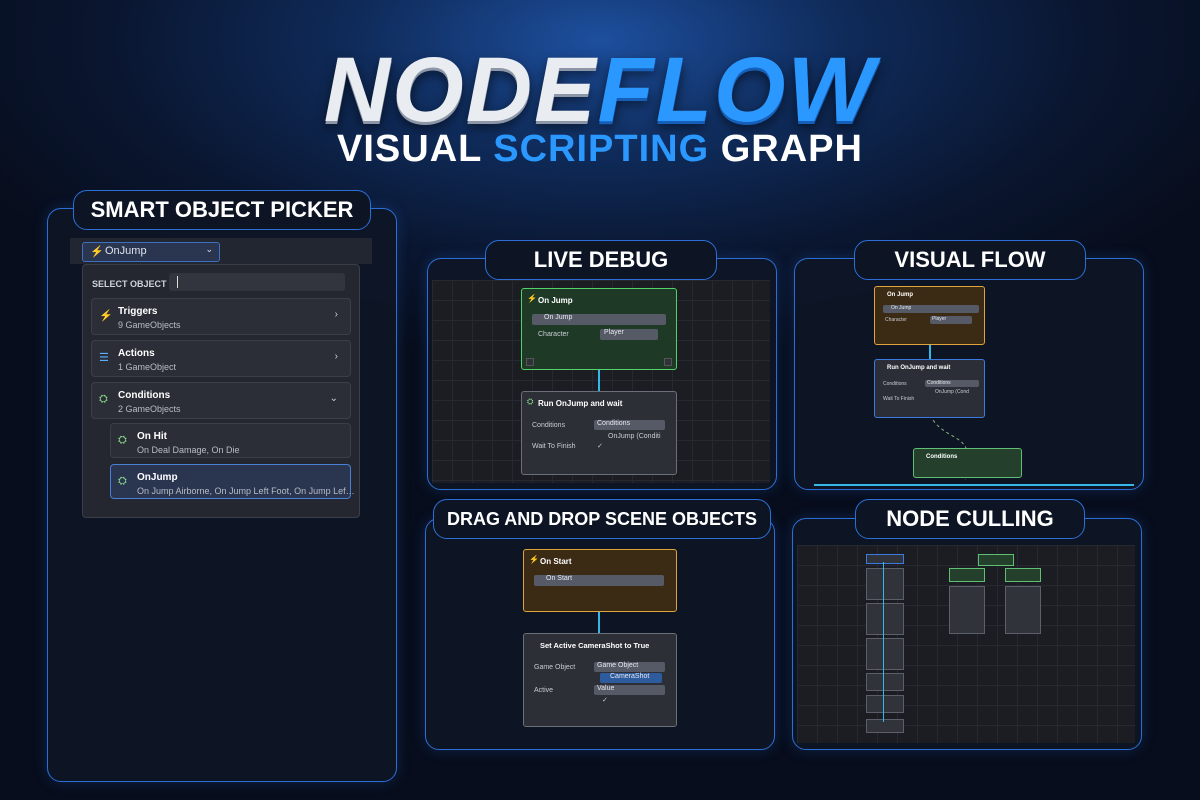 Image resolution: width=1200 pixels, height=800 pixels. I want to click on camera-shot-field: CameraShot, so click(631, 678).